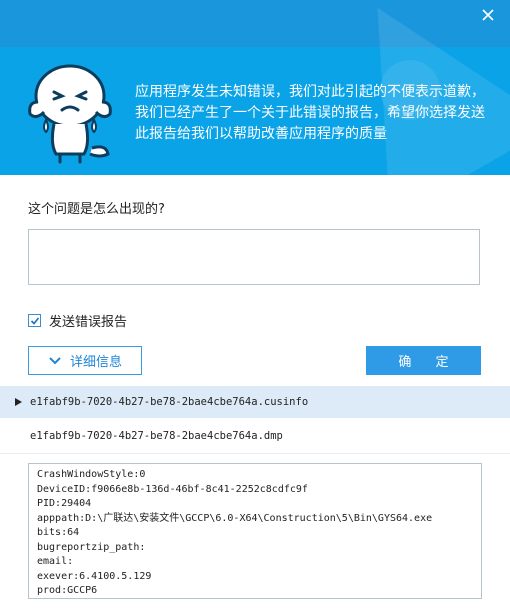 The width and height of the screenshot is (510, 610). I want to click on chevron-down-icon, so click(55, 360).